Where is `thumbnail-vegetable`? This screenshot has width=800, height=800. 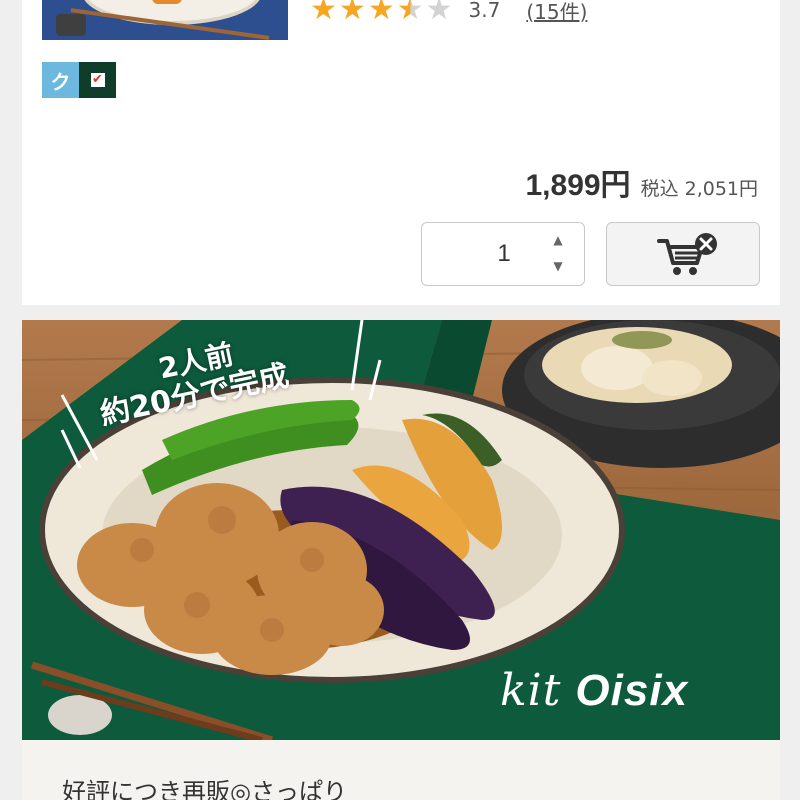 thumbnail-vegetable is located at coordinates (167, 2).